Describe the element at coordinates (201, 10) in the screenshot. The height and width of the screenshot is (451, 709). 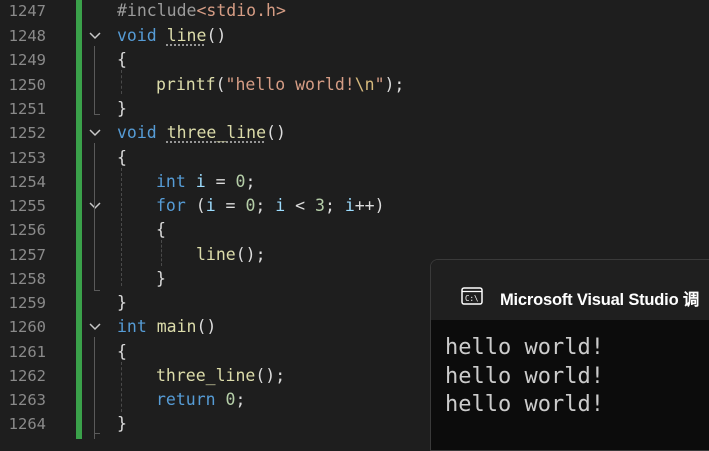
I see `code-line: #include<stdio.h>` at that location.